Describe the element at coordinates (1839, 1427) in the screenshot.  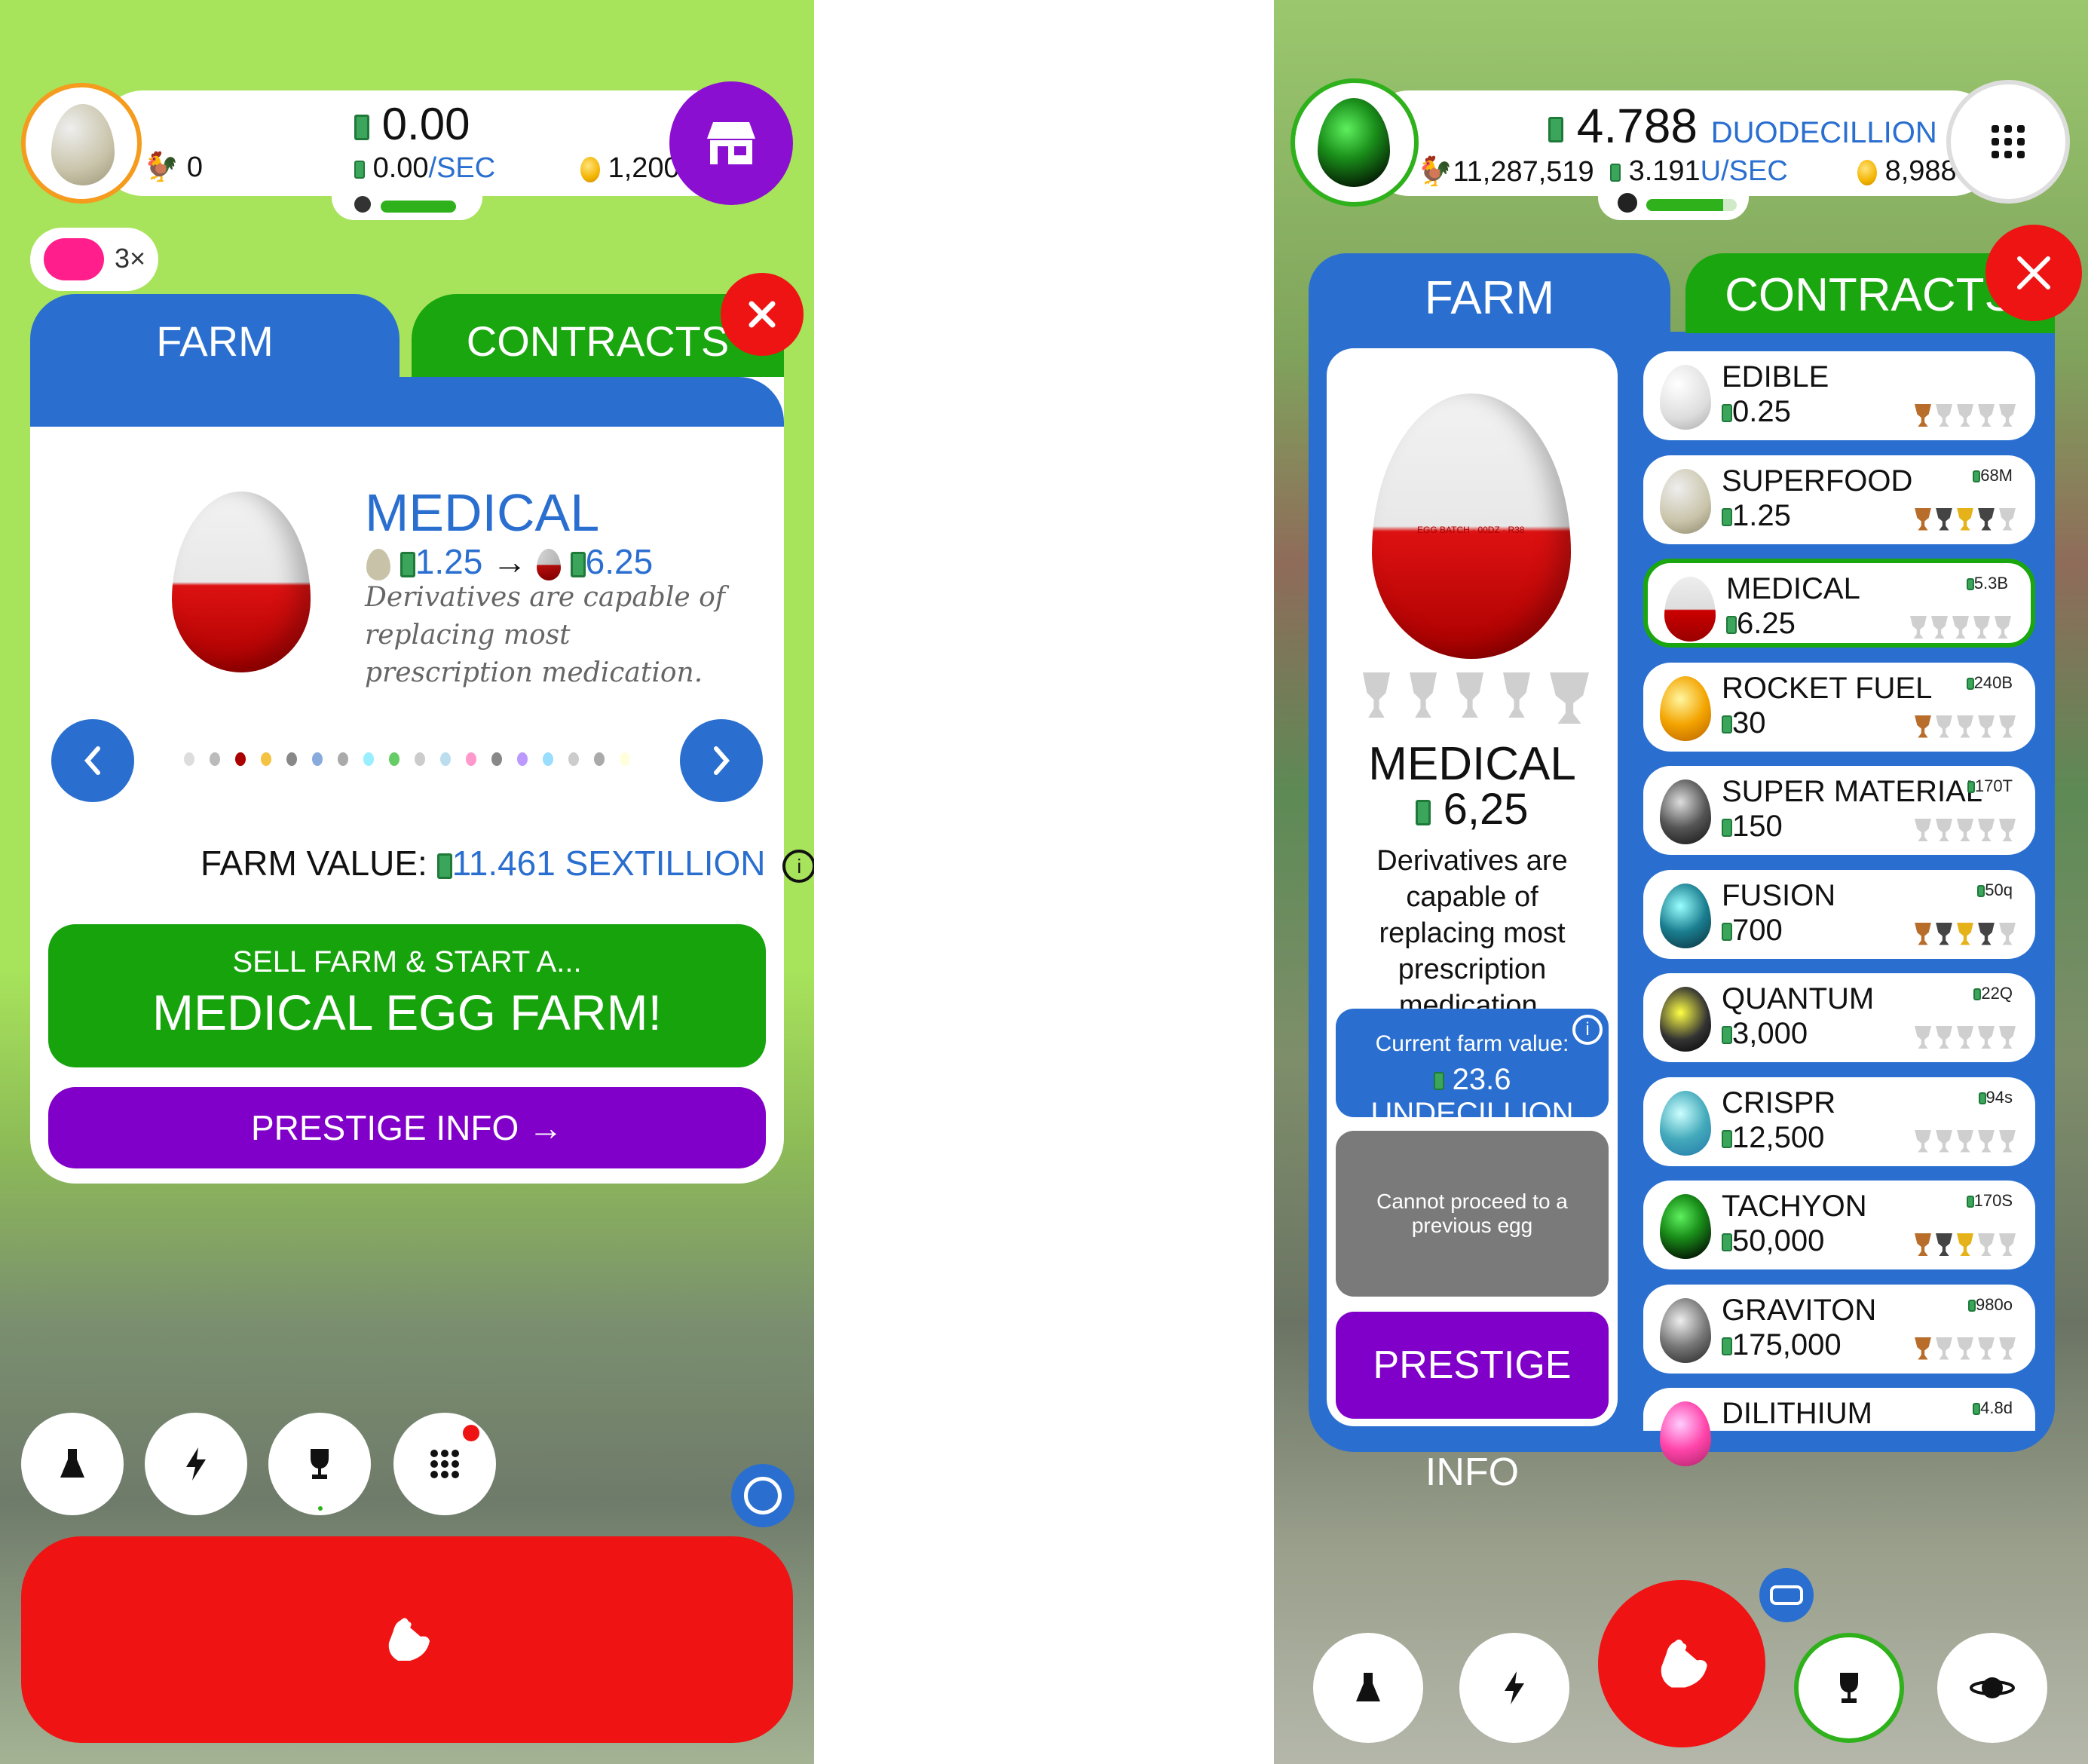
I see `egg-list-item: DILITHIUM 4.8d` at that location.